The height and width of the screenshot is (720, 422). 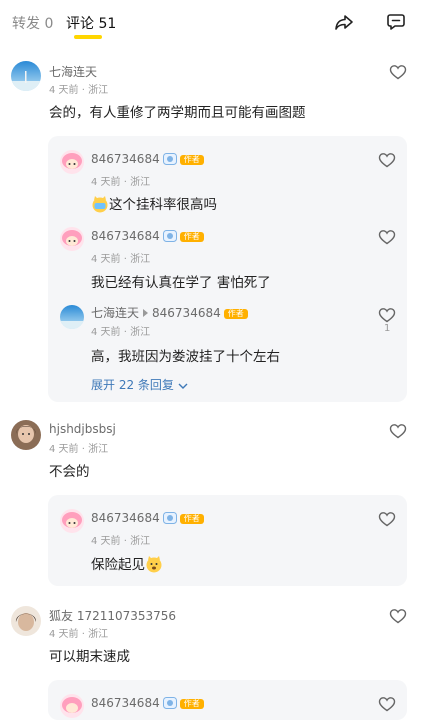 I want to click on expand-replies-link: 展开 22 条回复, so click(x=139, y=384).